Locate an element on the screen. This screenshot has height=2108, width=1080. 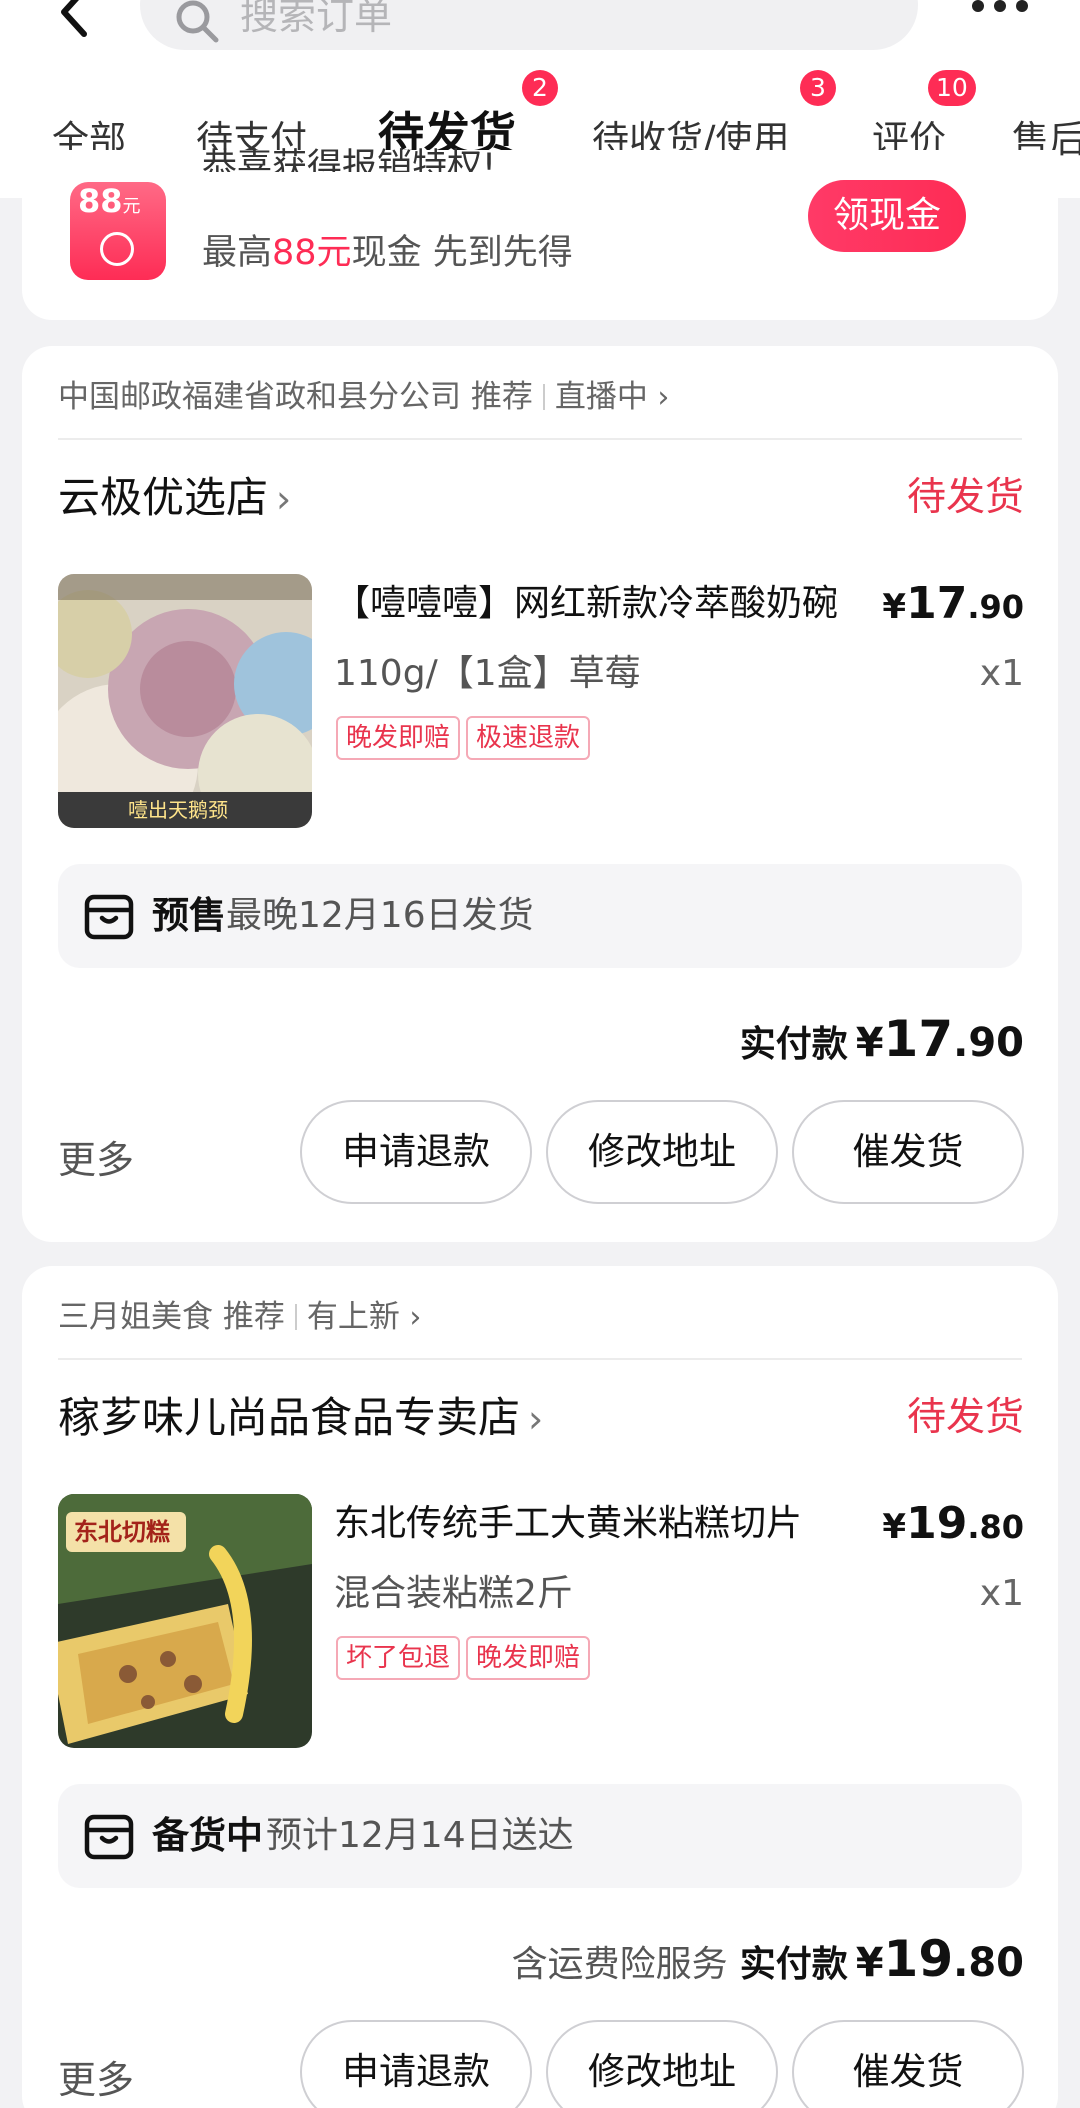
order-total: 实付款 ¥17.90 is located at coordinates (881, 1039).